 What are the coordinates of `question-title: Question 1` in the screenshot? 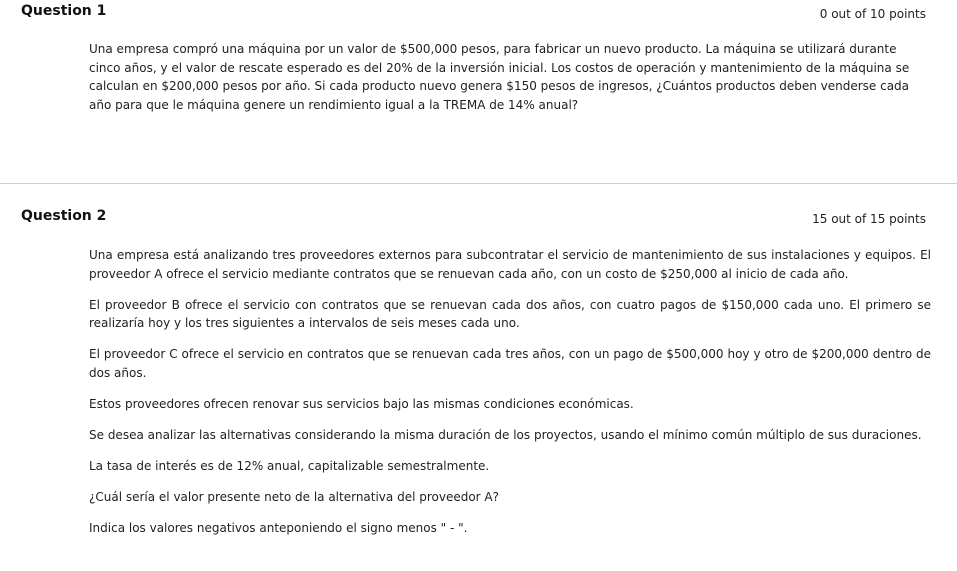 It's located at (64, 11).